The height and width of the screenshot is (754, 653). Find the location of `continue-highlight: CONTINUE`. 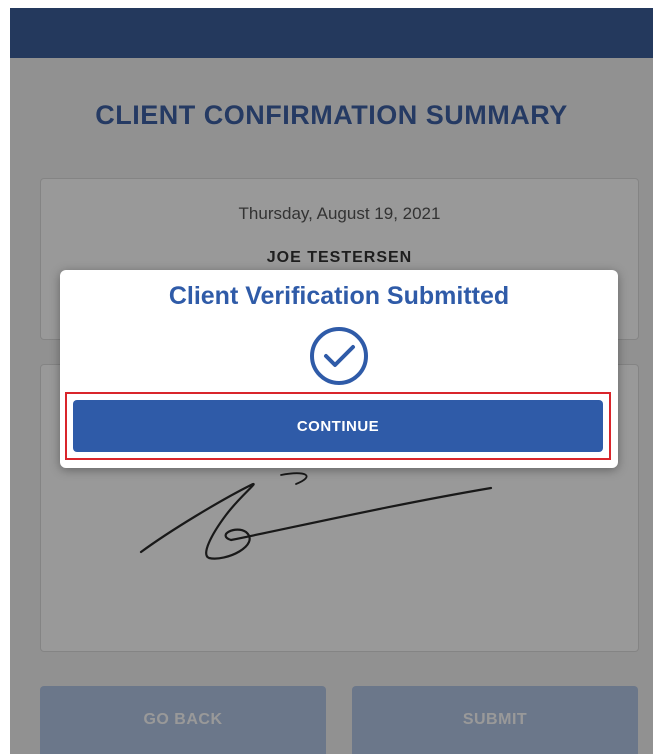

continue-highlight: CONTINUE is located at coordinates (338, 426).